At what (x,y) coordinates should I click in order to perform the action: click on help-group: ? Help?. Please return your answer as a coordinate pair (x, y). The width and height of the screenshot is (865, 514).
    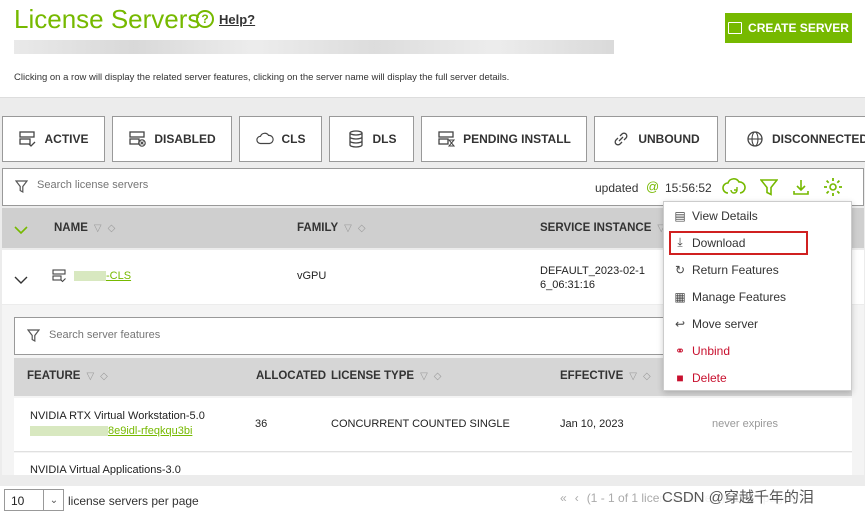
    Looking at the image, I should click on (225, 19).